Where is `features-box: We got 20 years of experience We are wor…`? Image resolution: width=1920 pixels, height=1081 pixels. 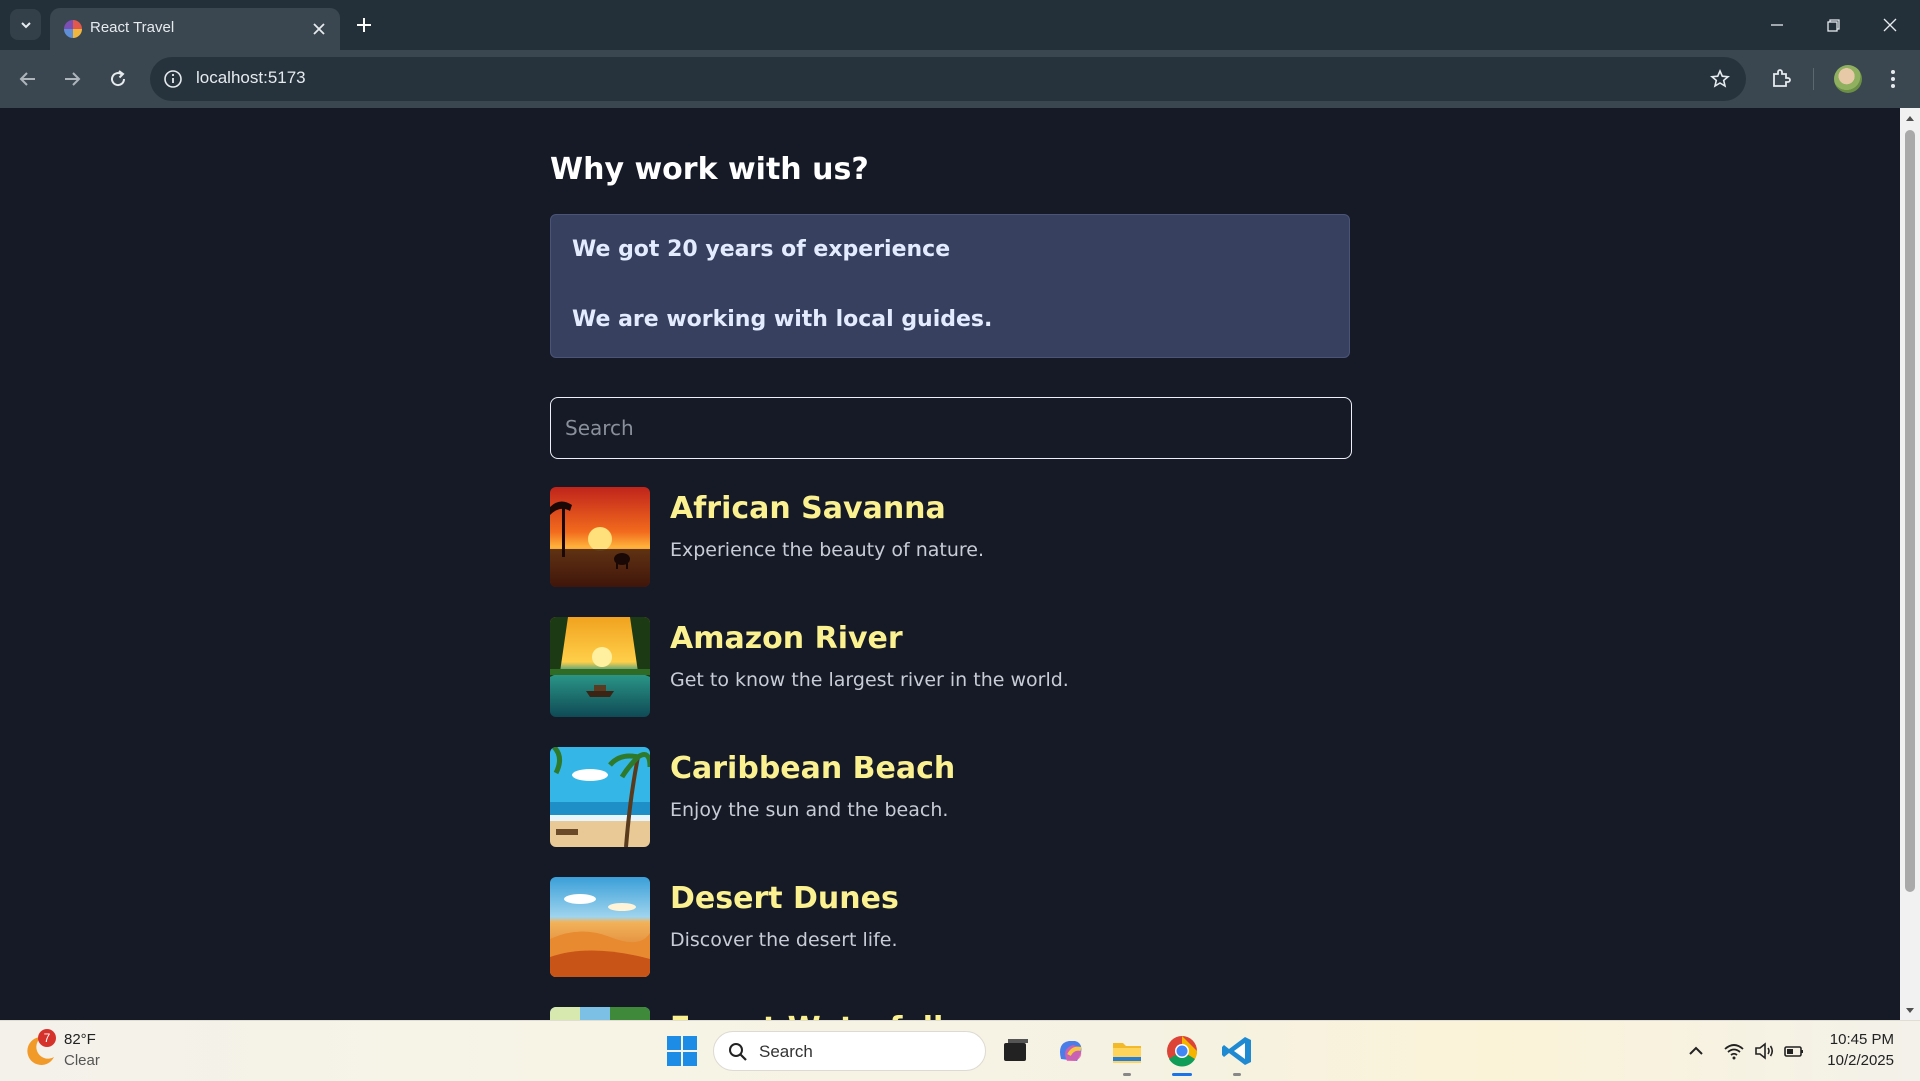
features-box: We got 20 years of experience We are wor… is located at coordinates (950, 286).